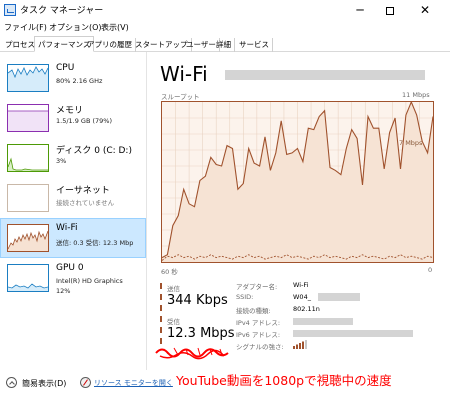  I want to click on close-button: ✕, so click(425, 10).